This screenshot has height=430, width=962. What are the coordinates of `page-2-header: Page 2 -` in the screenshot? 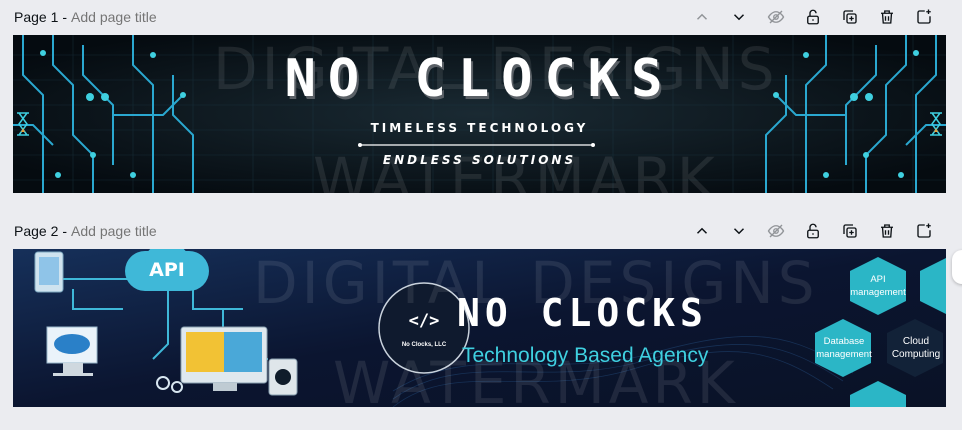 It's located at (481, 231).